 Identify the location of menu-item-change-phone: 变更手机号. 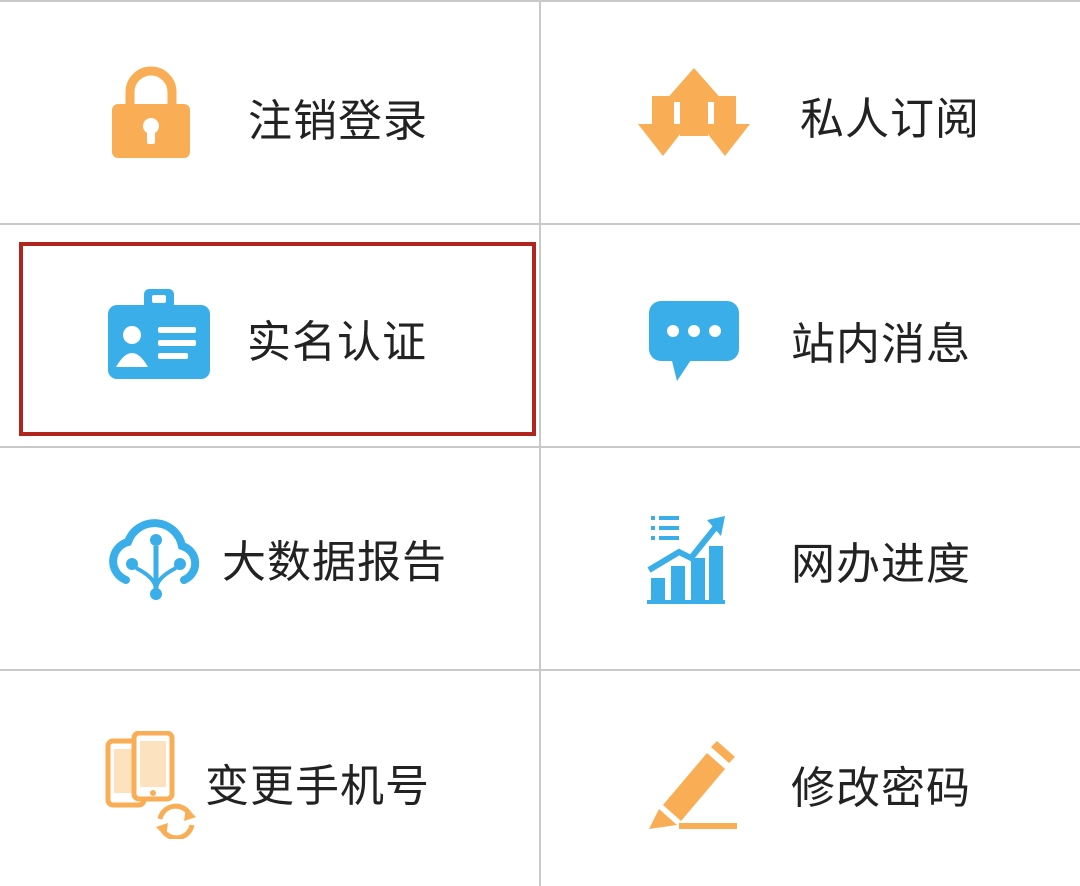
(269, 778).